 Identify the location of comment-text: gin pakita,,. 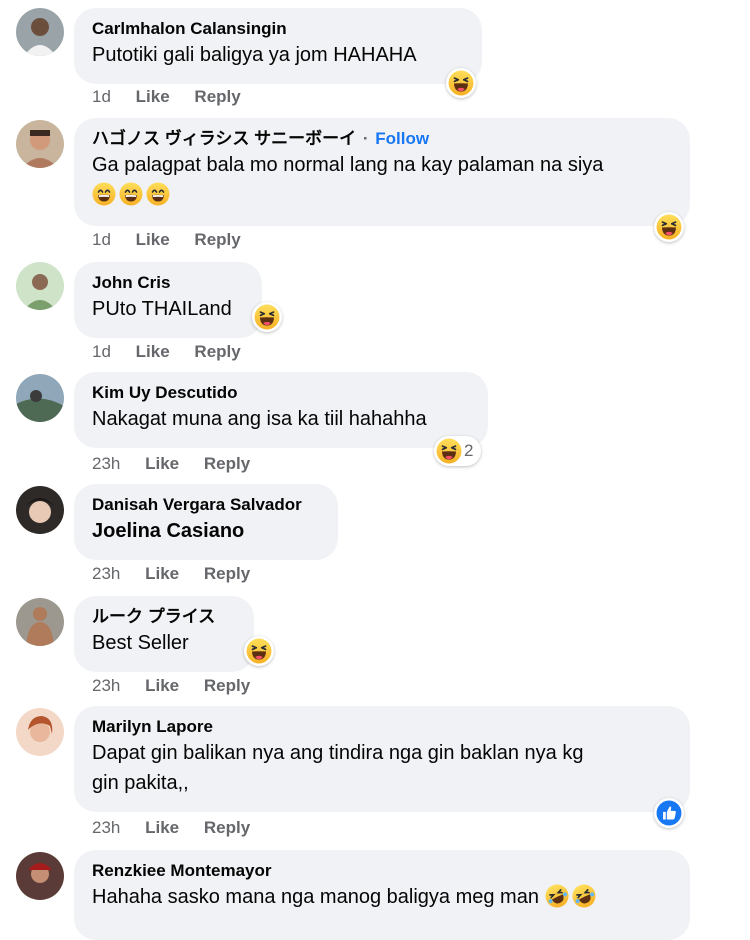
(140, 783).